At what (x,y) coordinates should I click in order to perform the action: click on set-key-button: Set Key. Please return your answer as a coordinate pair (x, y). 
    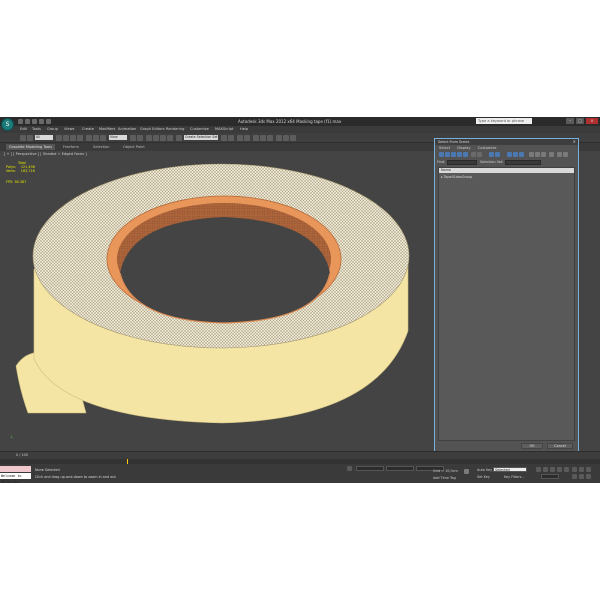
    Looking at the image, I should click on (483, 477).